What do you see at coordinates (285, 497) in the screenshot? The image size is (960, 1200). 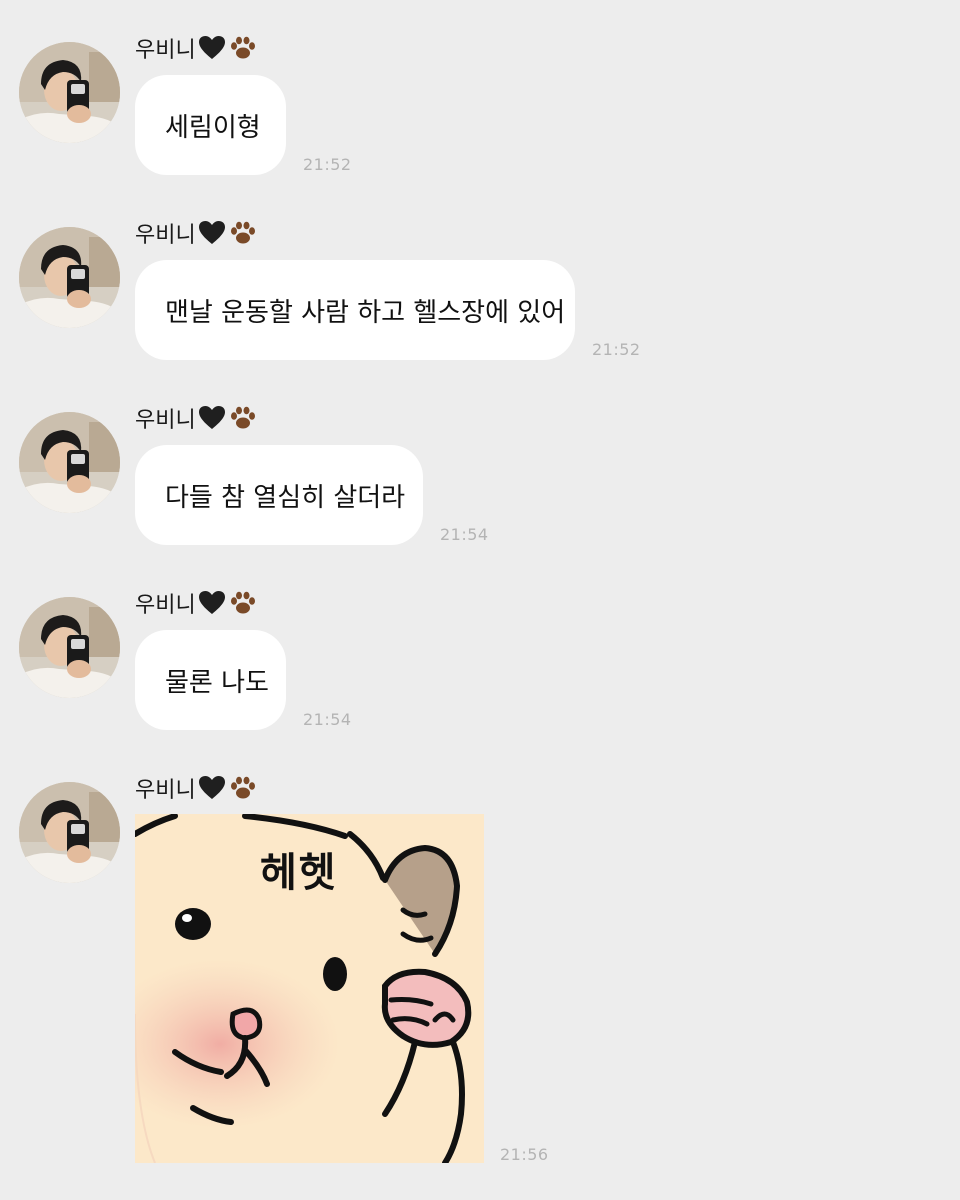 I see `message-text: 다들 참 열심히 살더라` at bounding box center [285, 497].